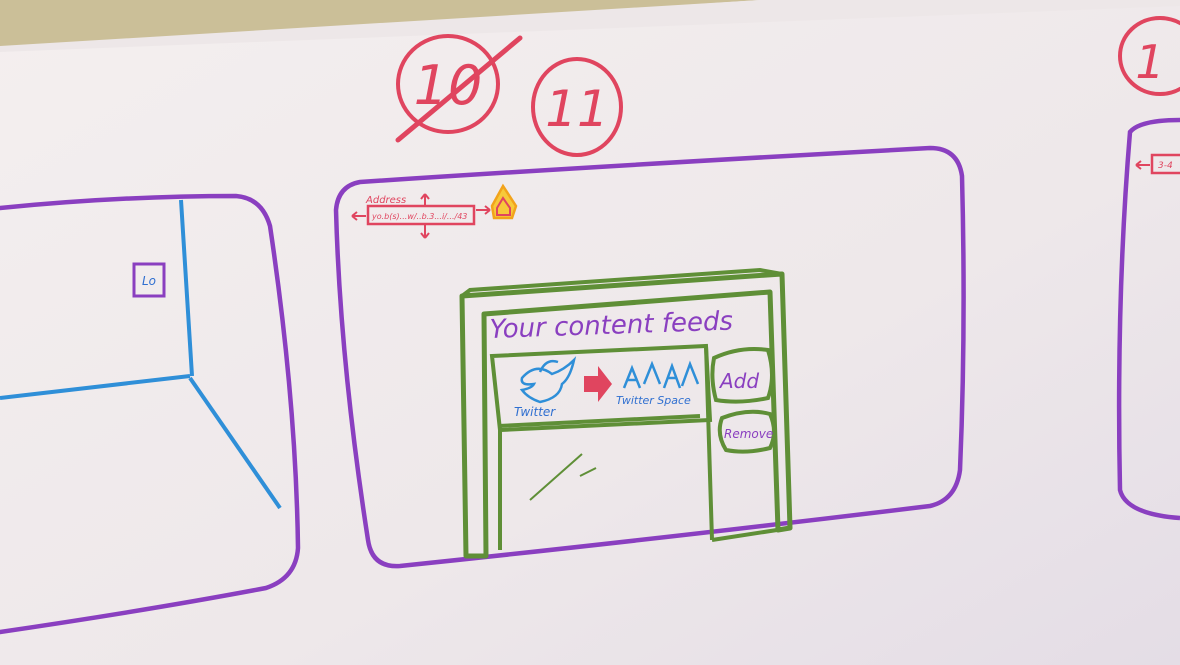 Image resolution: width=1180 pixels, height=665 pixels. Describe the element at coordinates (419, 216) in the screenshot. I see `address-value: yo.b(s)...w/..b.3...i/.../43` at that location.